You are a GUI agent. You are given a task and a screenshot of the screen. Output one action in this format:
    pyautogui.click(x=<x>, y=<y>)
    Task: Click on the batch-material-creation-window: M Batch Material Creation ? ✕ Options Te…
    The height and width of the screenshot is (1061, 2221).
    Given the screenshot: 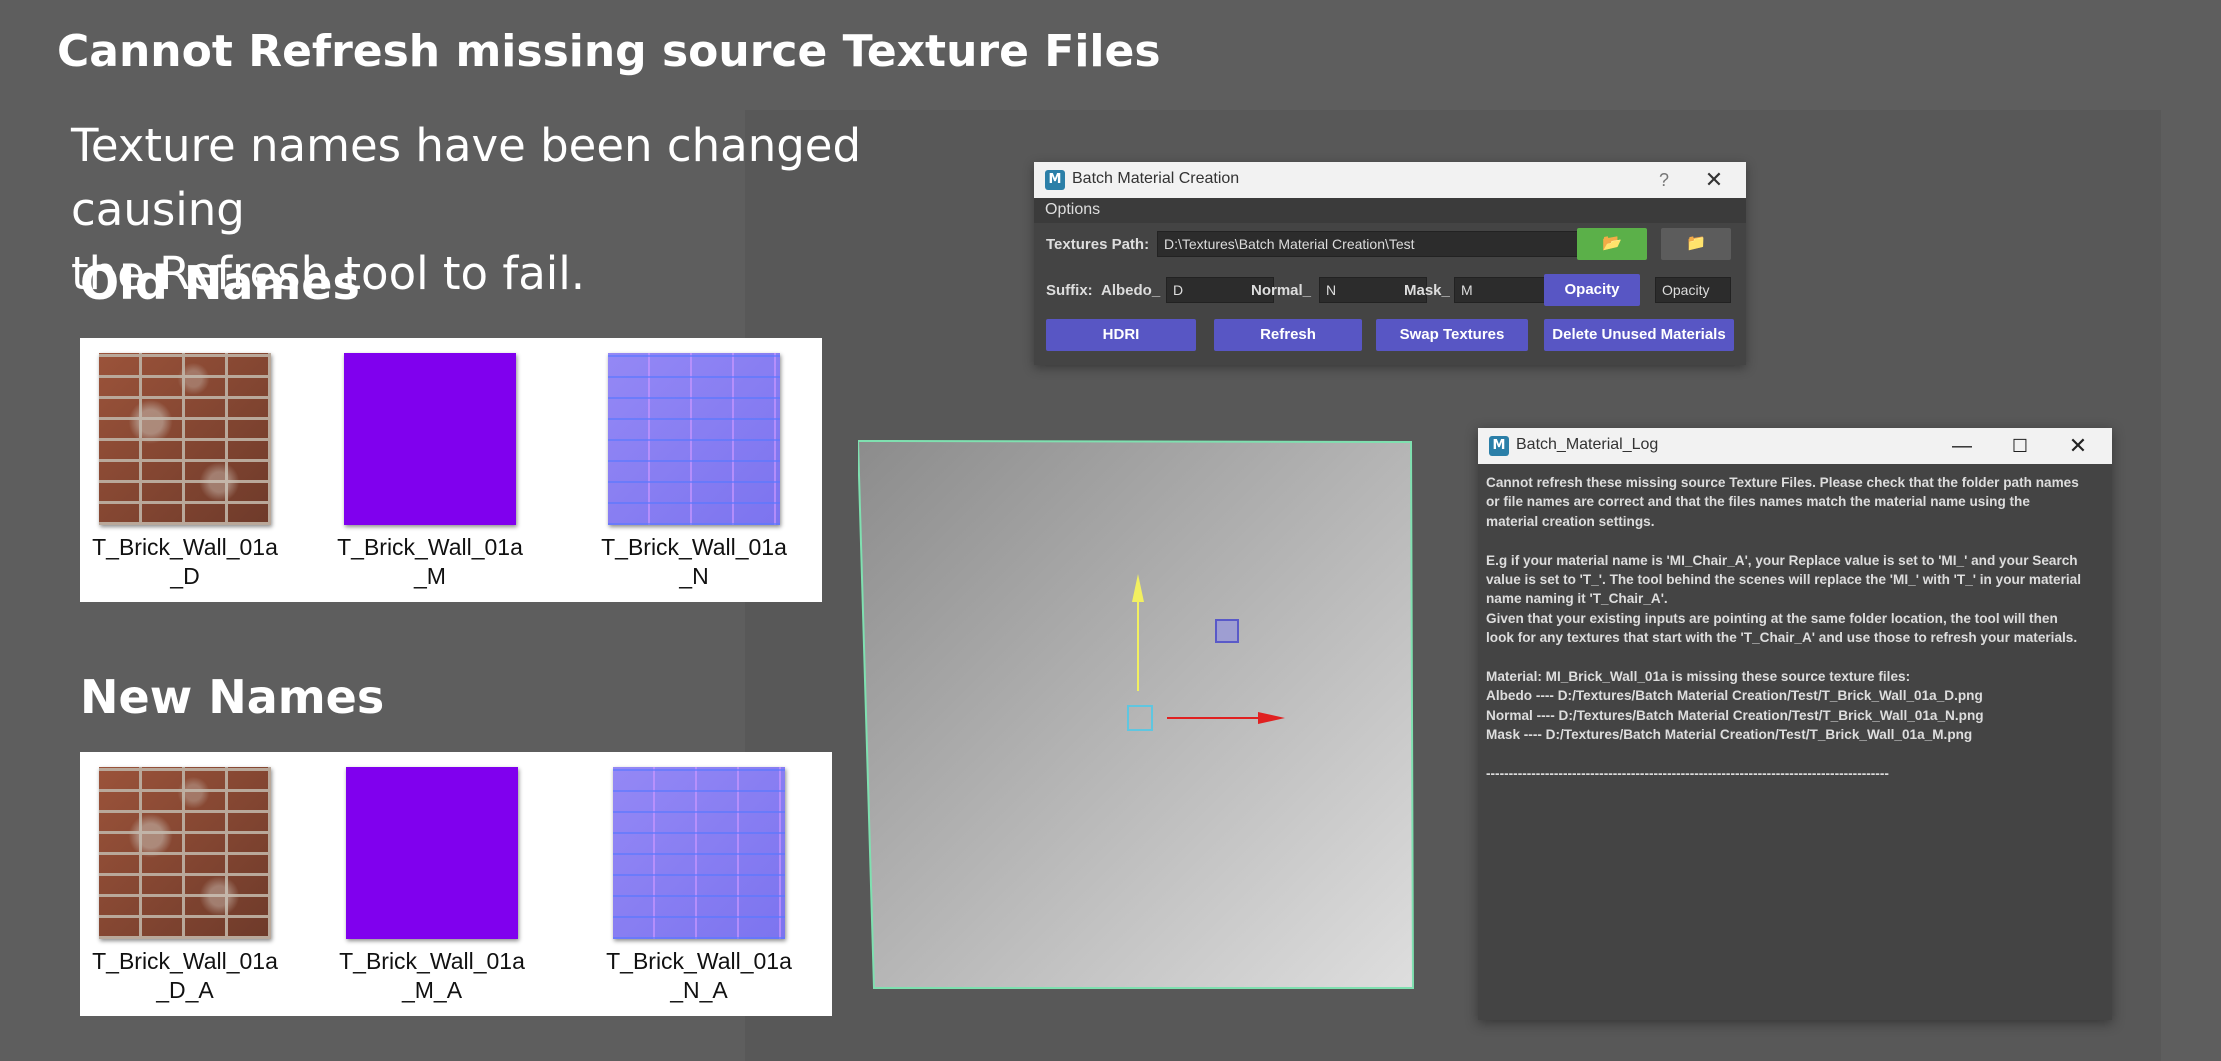 What is the action you would take?
    pyautogui.click(x=1390, y=263)
    